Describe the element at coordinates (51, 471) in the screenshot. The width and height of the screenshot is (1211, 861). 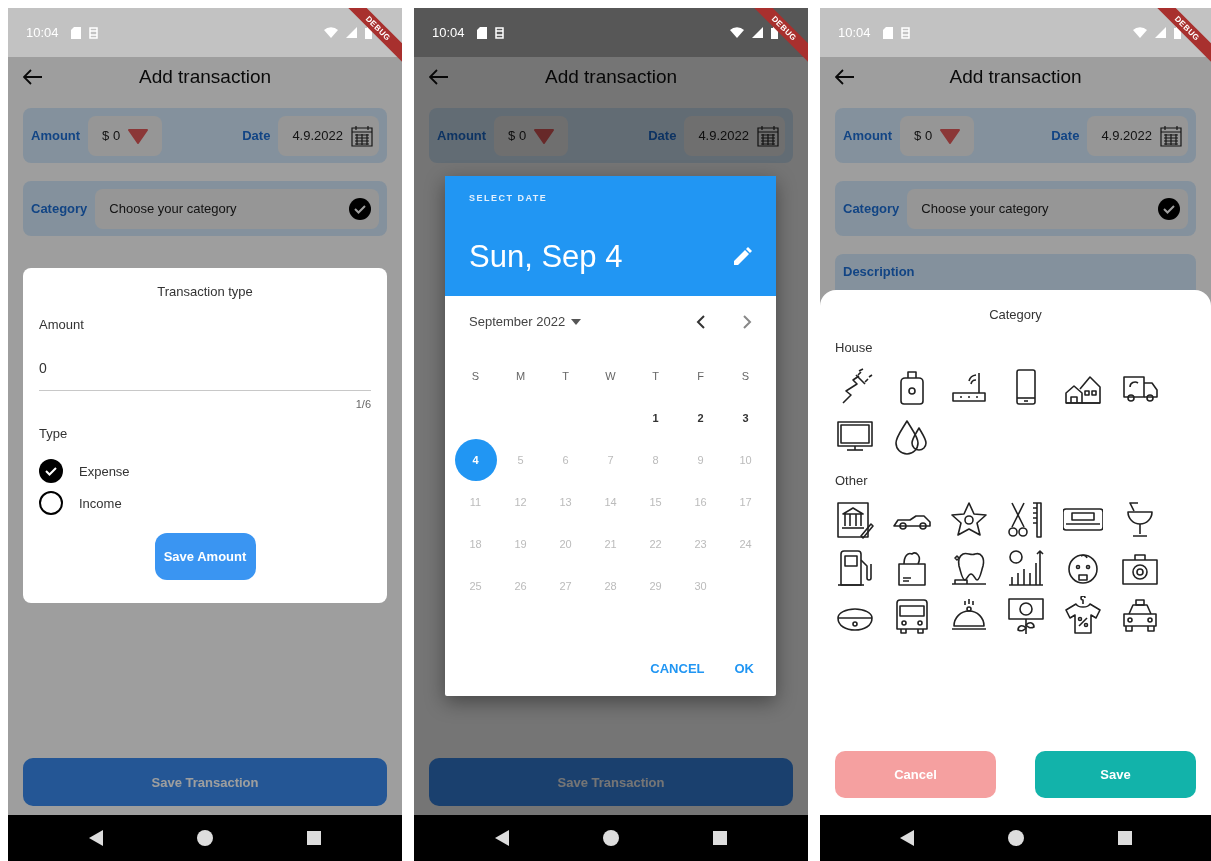
I see `checked-radio-icon` at that location.